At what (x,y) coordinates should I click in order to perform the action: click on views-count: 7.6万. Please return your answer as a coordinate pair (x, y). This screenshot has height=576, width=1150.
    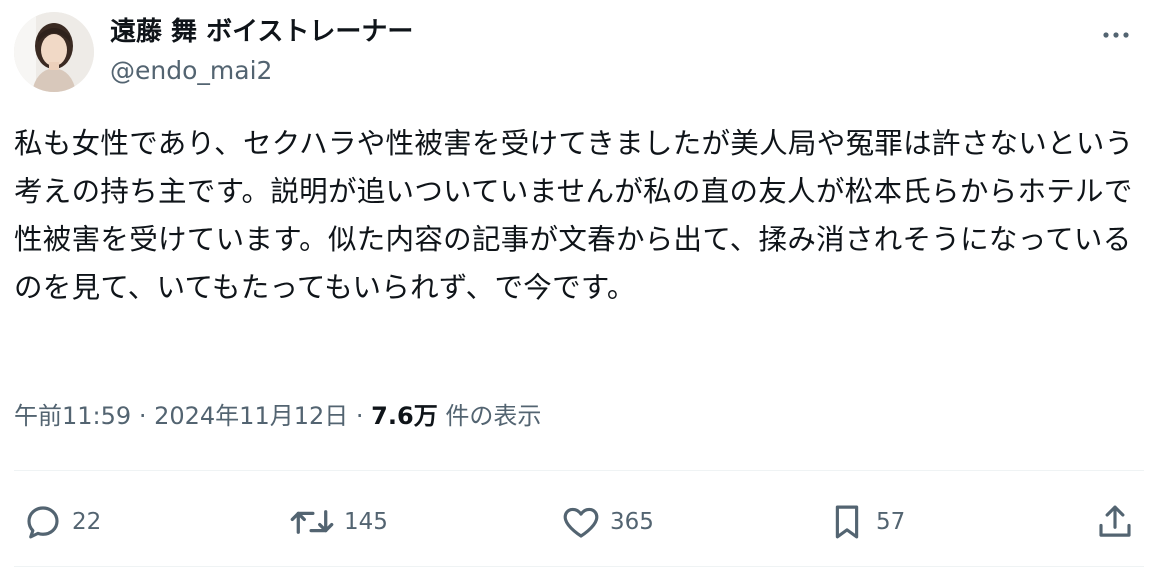
    Looking at the image, I should click on (404, 416).